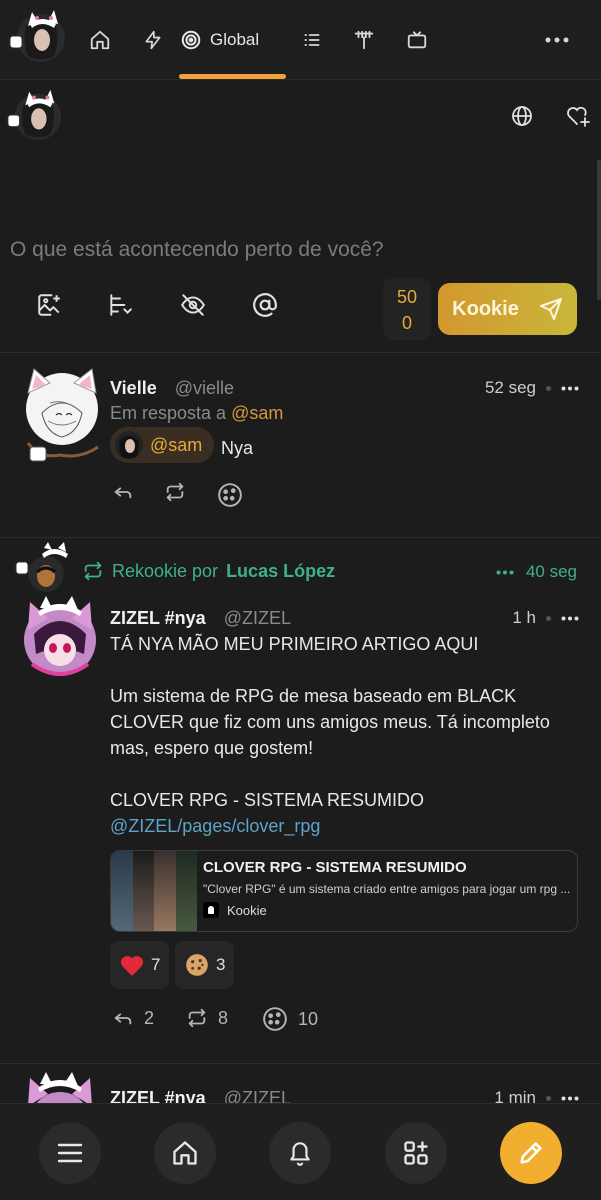  Describe the element at coordinates (37, 35) in the screenshot. I see `user-avatar` at that location.